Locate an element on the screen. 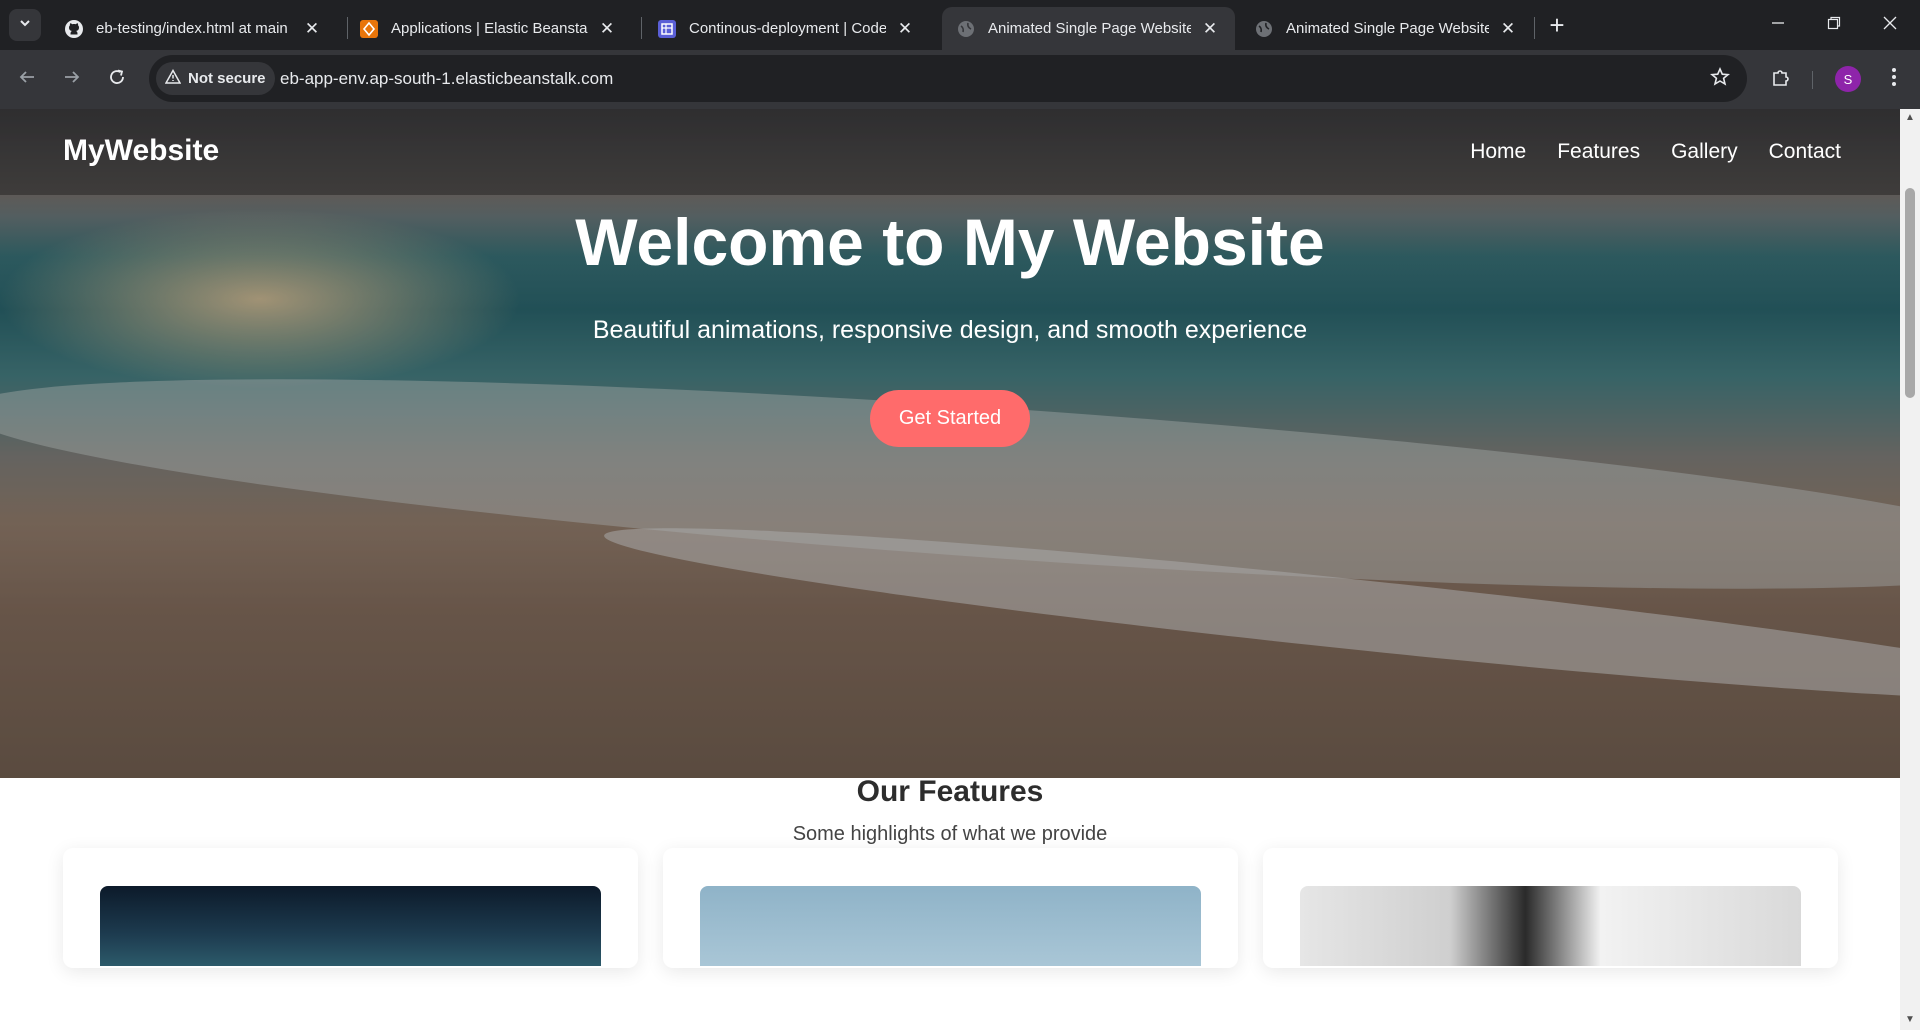 This screenshot has height=1030, width=1920. tab-github: eb-testing/index.html at main · ✕ is located at coordinates (193, 28).